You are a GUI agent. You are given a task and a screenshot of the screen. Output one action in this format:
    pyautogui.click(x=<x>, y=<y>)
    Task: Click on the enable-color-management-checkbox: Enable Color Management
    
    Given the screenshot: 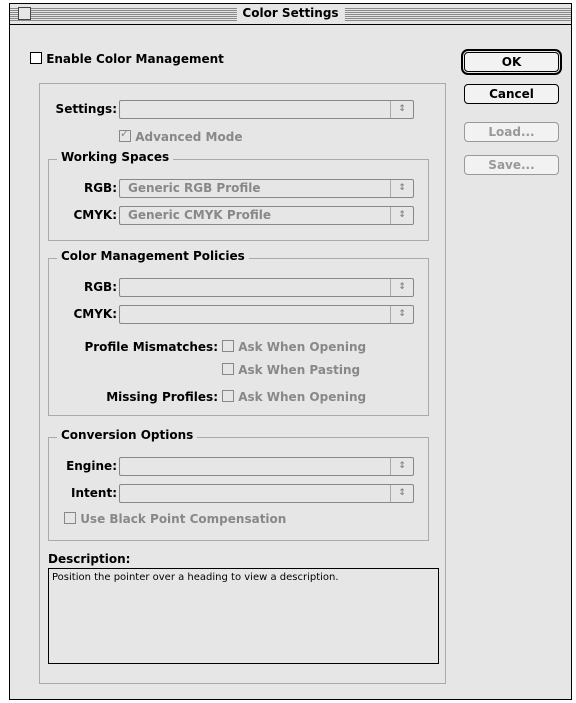 What is the action you would take?
    pyautogui.click(x=127, y=59)
    